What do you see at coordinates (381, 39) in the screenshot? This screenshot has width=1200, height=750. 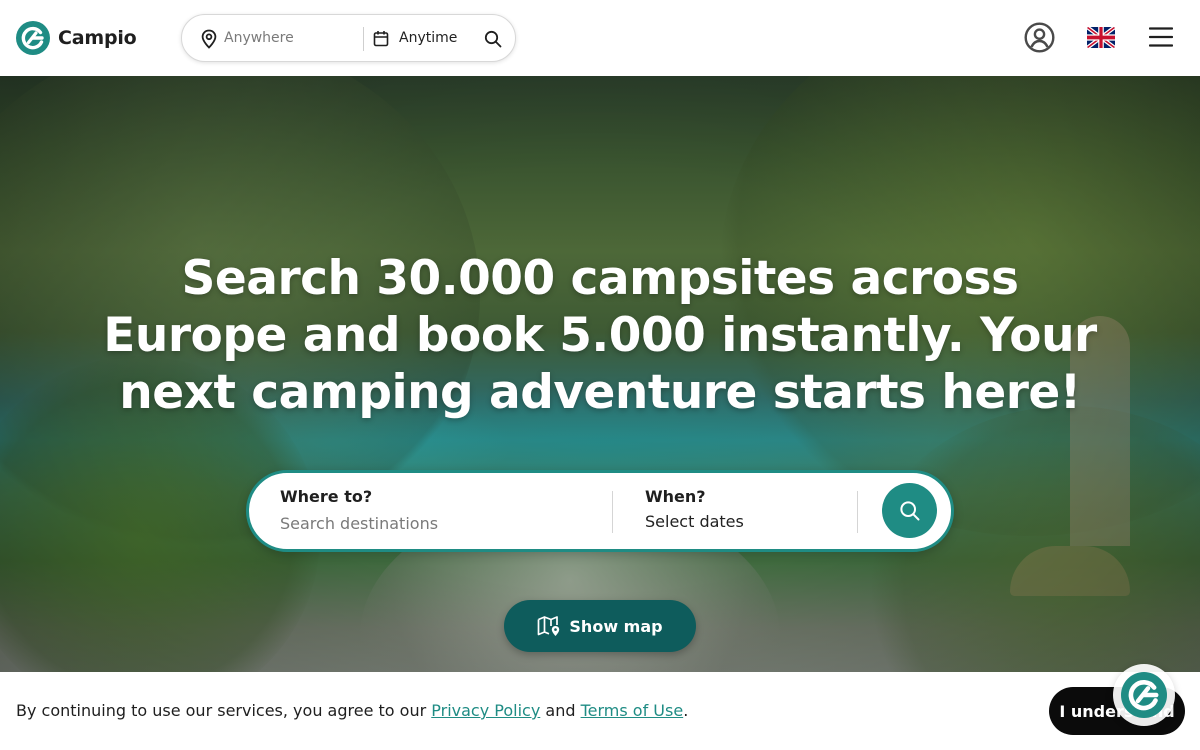 I see `calendar-icon` at bounding box center [381, 39].